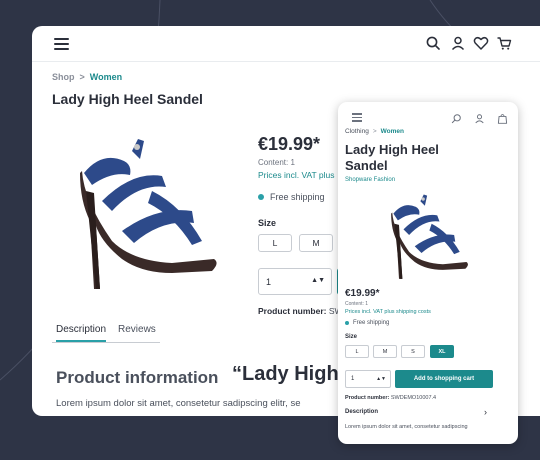 The width and height of the screenshot is (540, 460). What do you see at coordinates (413, 398) in the screenshot?
I see `mobile-product-number-value: SWDEMO10007.4` at bounding box center [413, 398].